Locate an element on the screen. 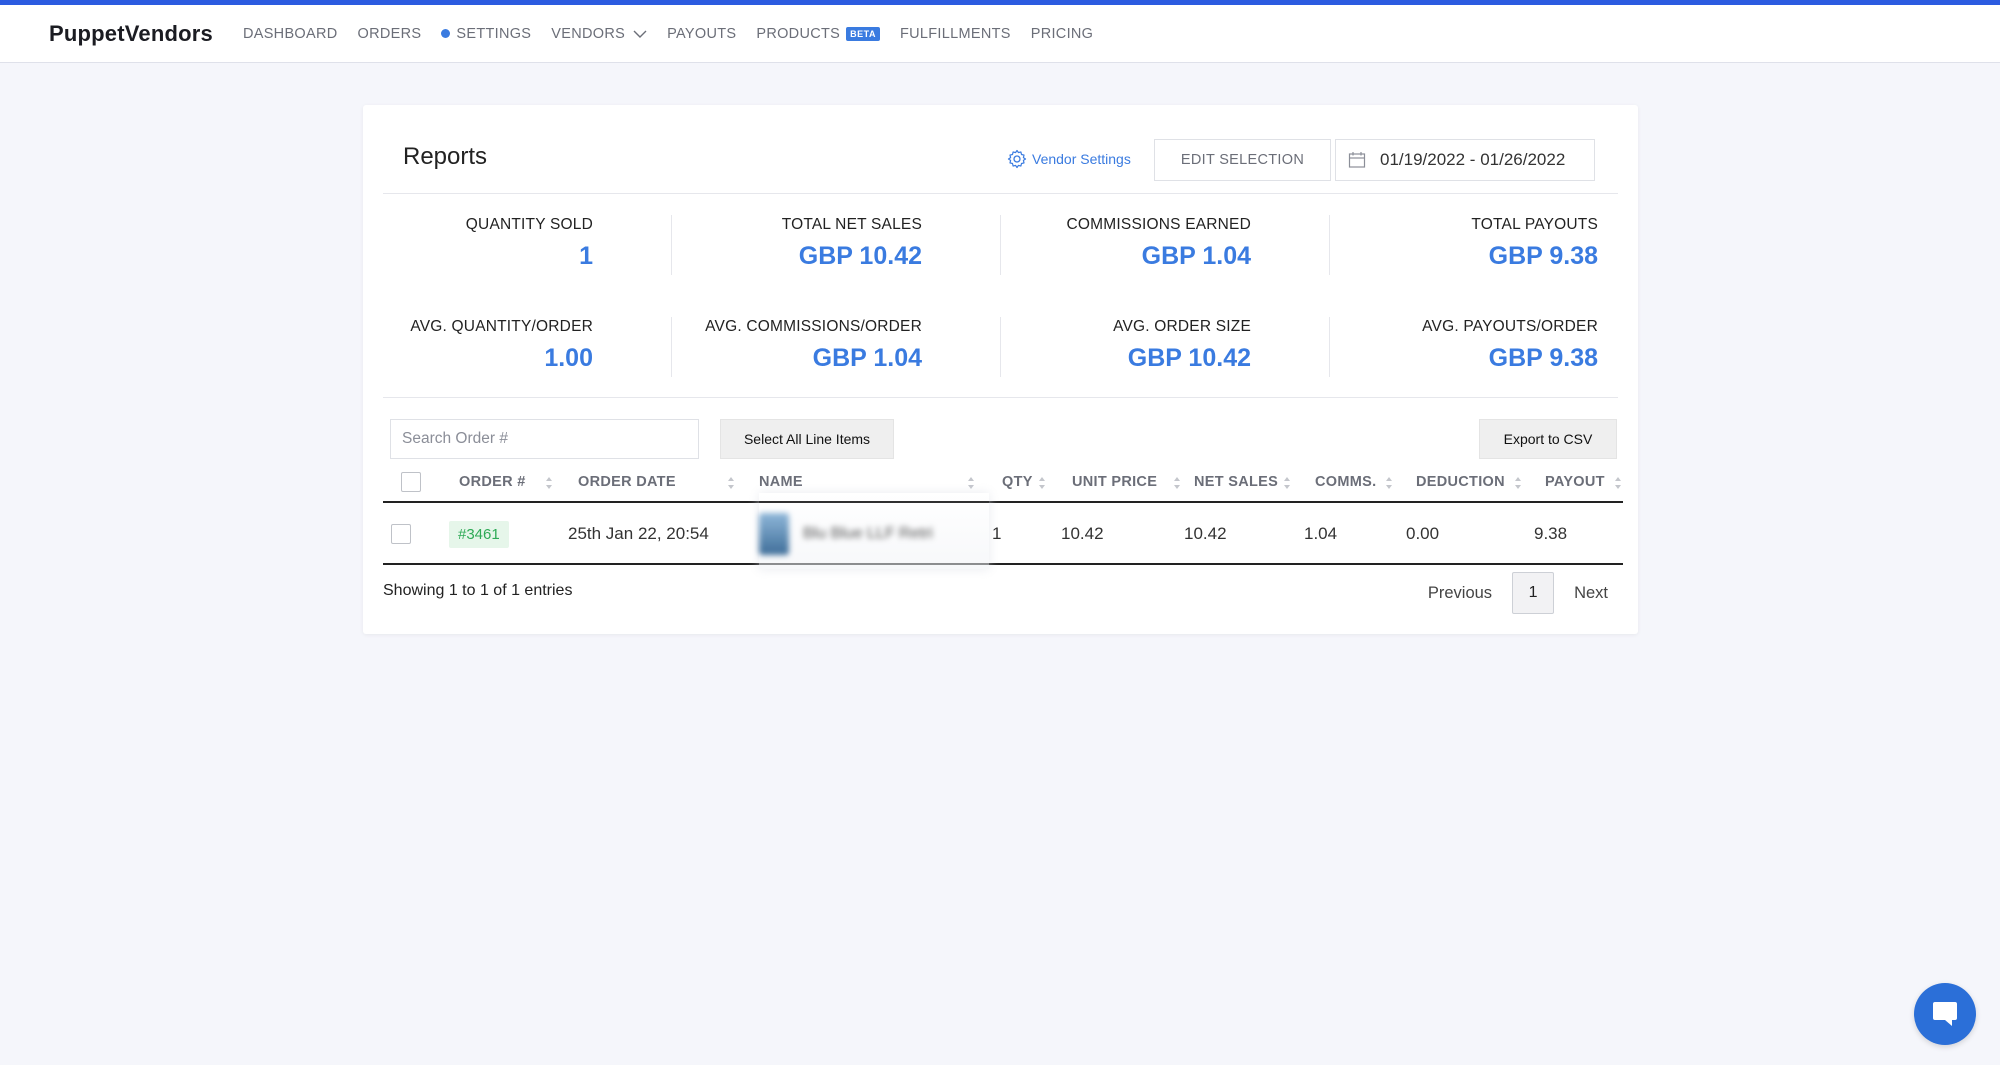 This screenshot has height=1065, width=2000. row-checkbox is located at coordinates (401, 534).